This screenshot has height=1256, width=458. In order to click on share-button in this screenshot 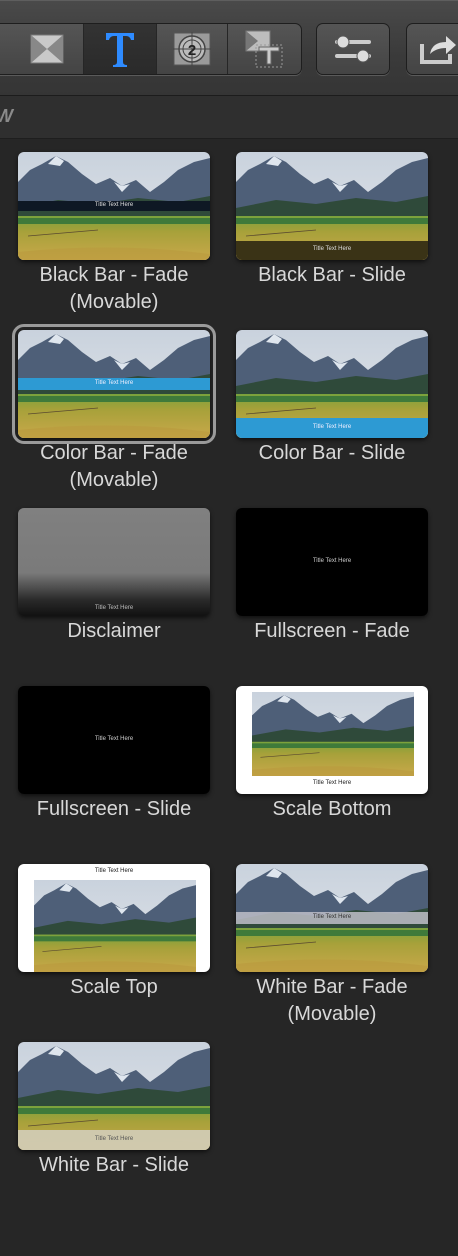, I will do `click(432, 49)`.